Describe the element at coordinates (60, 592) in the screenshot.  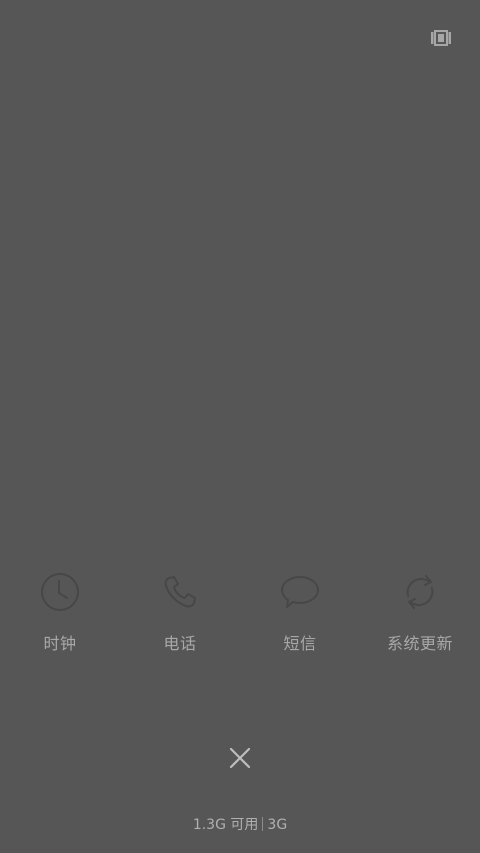
I see `clock-icon` at that location.